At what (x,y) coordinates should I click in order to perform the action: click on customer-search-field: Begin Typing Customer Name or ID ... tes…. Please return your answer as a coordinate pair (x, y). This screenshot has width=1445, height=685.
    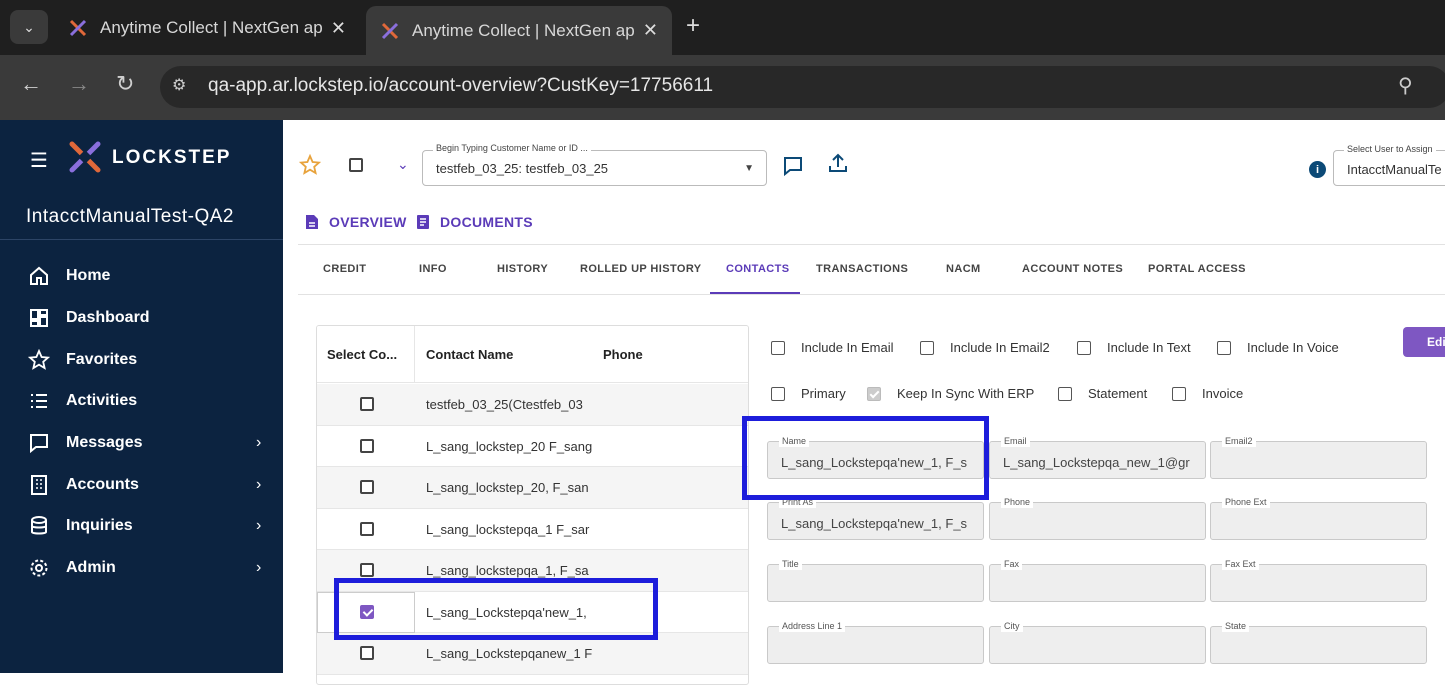
    Looking at the image, I should click on (594, 164).